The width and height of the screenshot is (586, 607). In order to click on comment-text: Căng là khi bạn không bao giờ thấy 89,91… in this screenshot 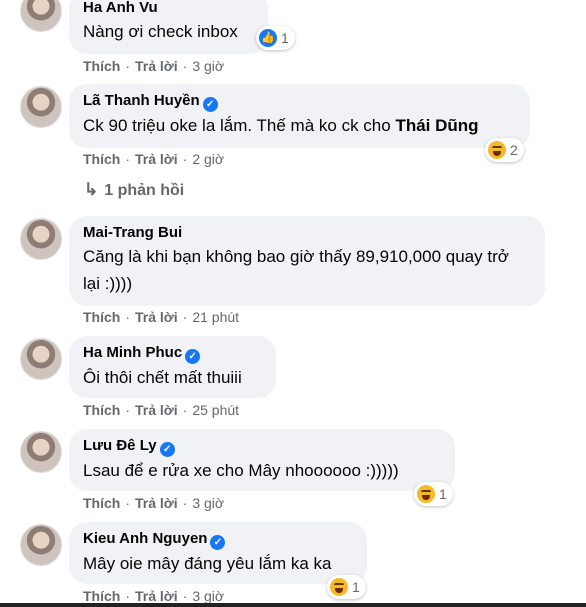, I will do `click(296, 270)`.